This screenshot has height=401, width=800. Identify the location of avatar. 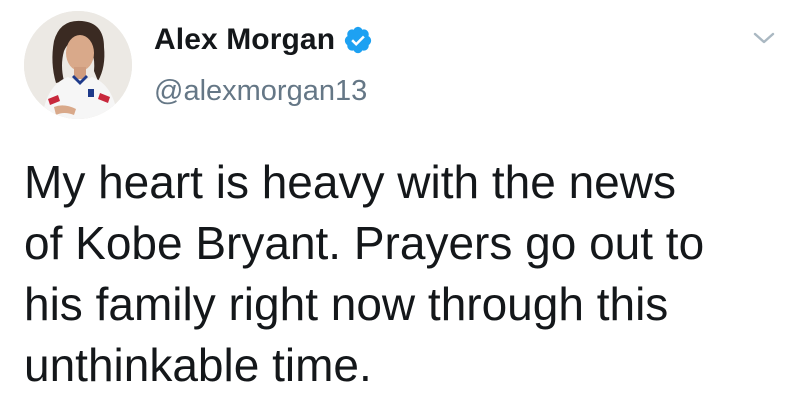
(78, 65).